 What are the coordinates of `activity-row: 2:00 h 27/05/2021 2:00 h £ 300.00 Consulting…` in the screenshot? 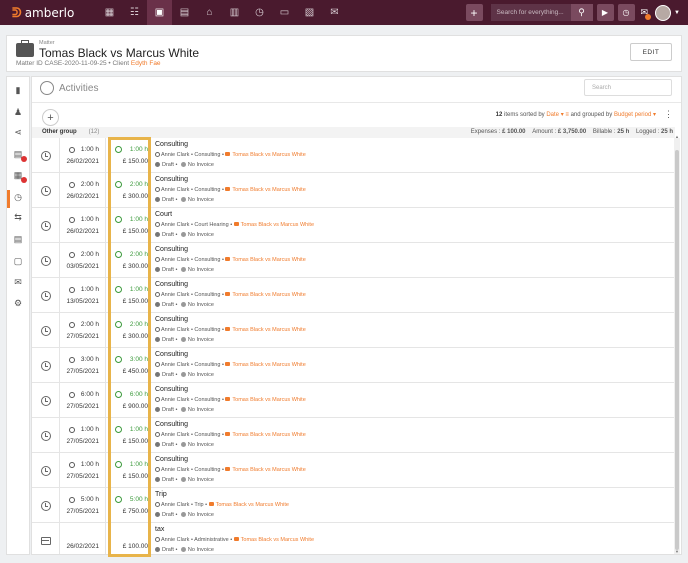 It's located at (353, 330).